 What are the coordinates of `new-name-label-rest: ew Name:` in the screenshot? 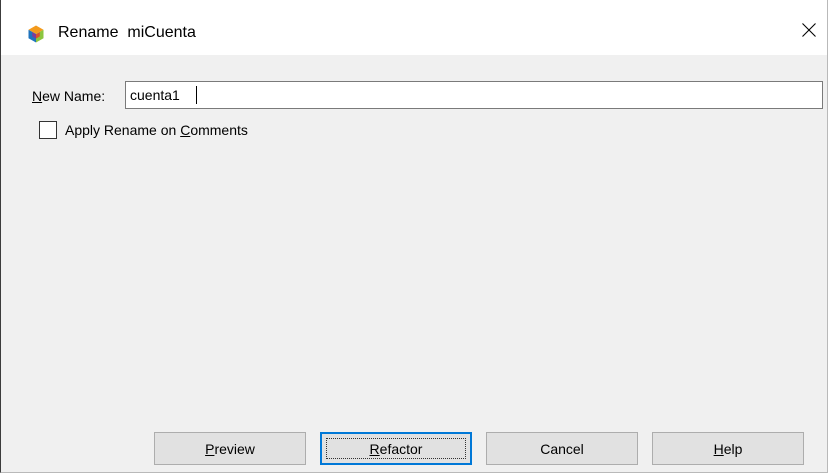 It's located at (74, 96).